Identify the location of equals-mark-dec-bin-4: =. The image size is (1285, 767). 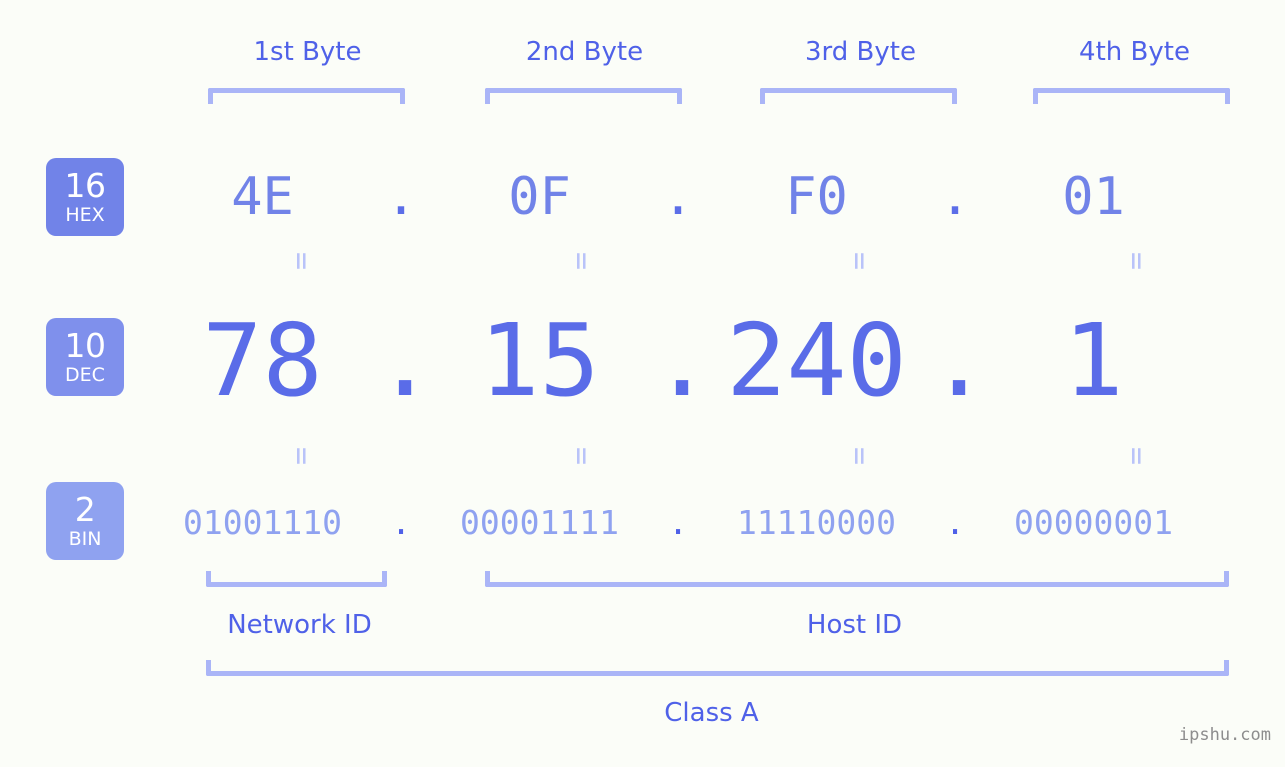
(1136, 456).